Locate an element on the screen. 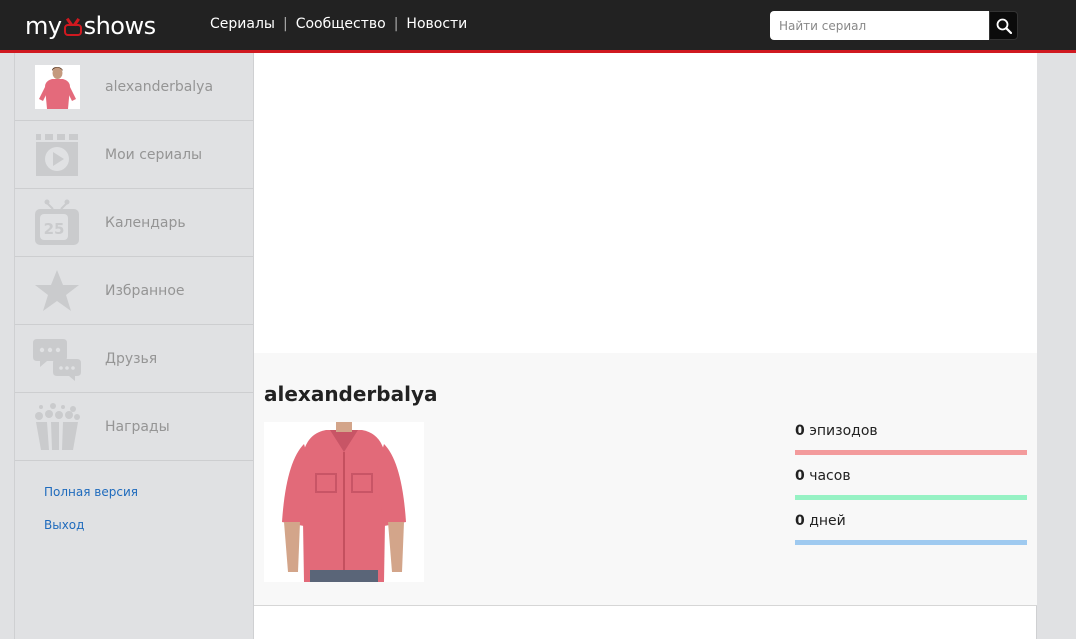  full-version-link: Полная версия is located at coordinates (148, 492).